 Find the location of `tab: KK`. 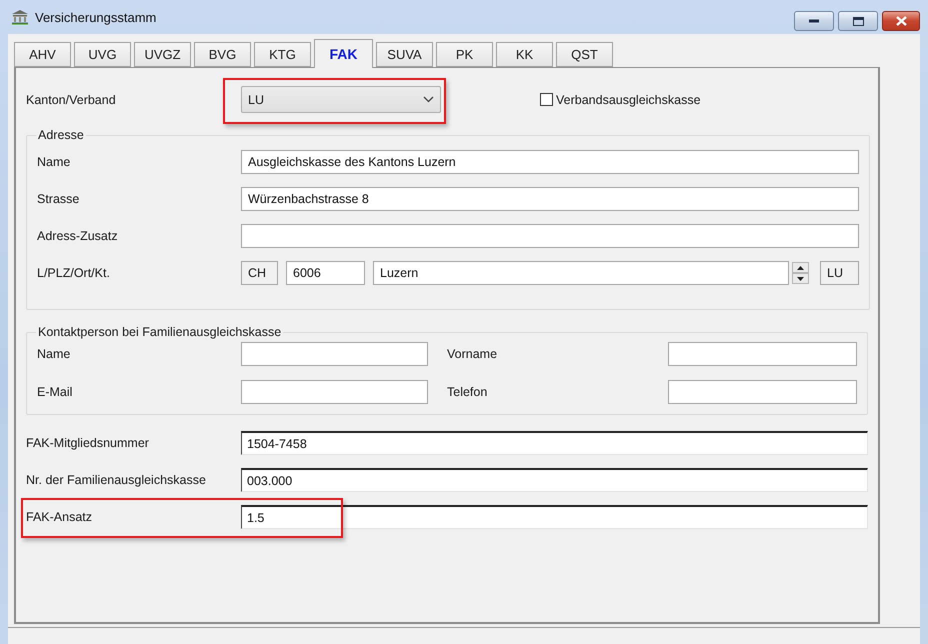

tab: KK is located at coordinates (524, 54).